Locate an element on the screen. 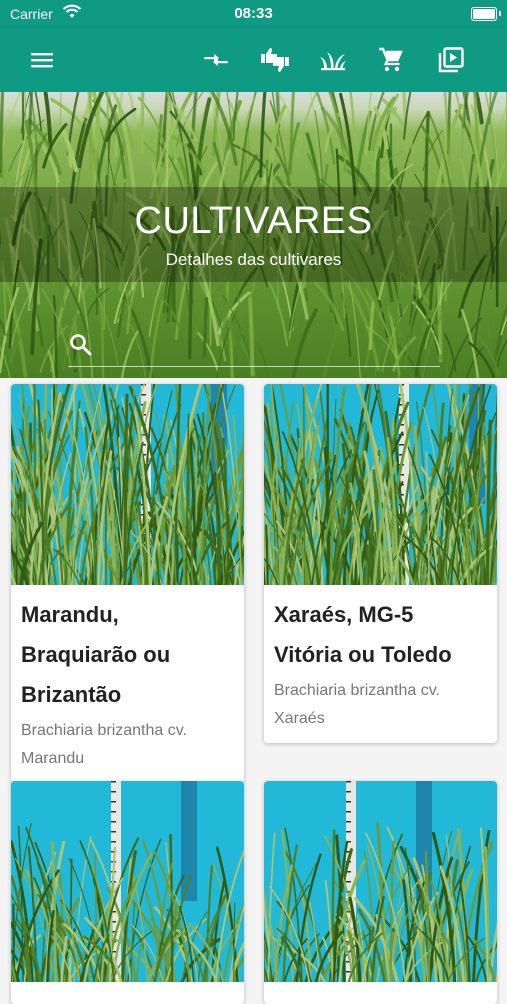  video-library-icon is located at coordinates (451, 60).